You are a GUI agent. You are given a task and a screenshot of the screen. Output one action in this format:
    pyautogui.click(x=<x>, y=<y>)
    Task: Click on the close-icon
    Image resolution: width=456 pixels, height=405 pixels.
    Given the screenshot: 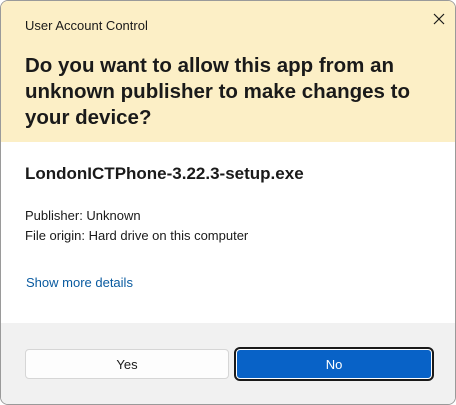 What is the action you would take?
    pyautogui.click(x=439, y=19)
    